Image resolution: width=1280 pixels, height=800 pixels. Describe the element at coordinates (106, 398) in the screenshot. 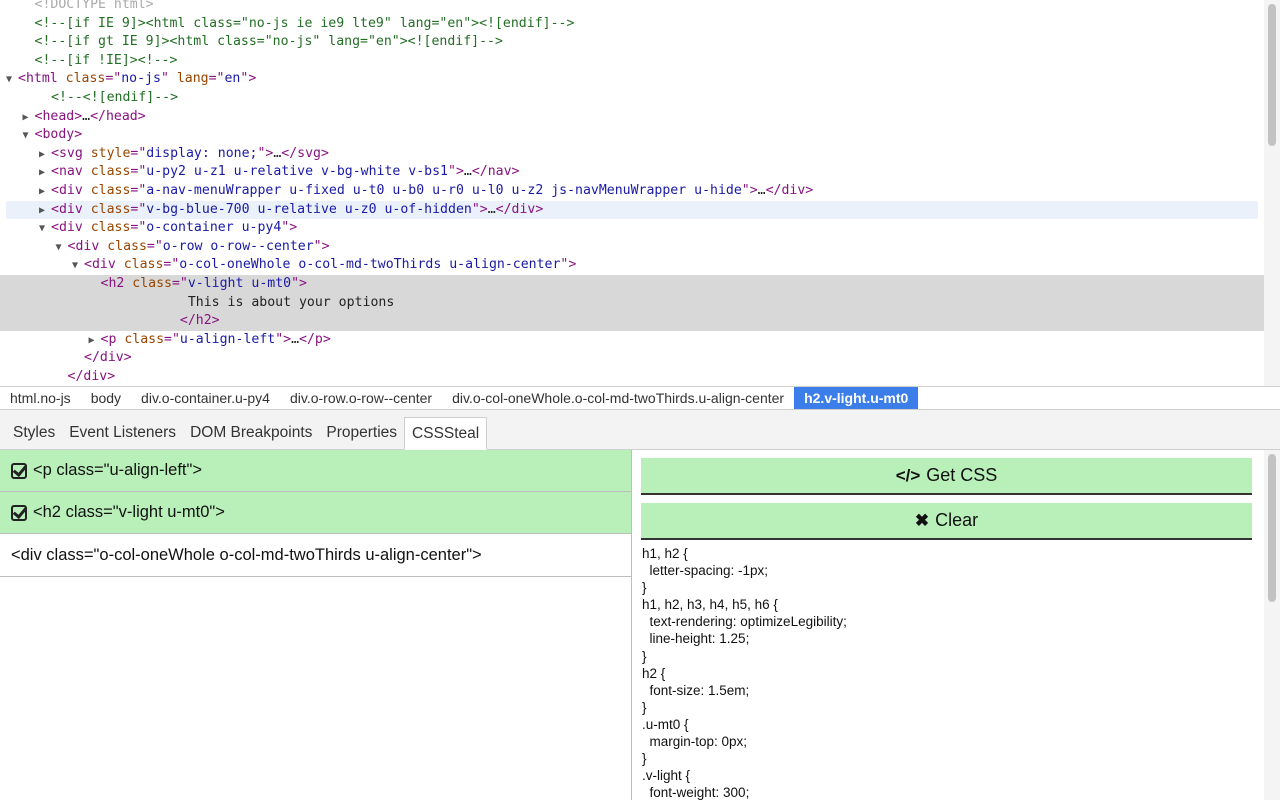

I see `breadcrumb-item: body` at that location.